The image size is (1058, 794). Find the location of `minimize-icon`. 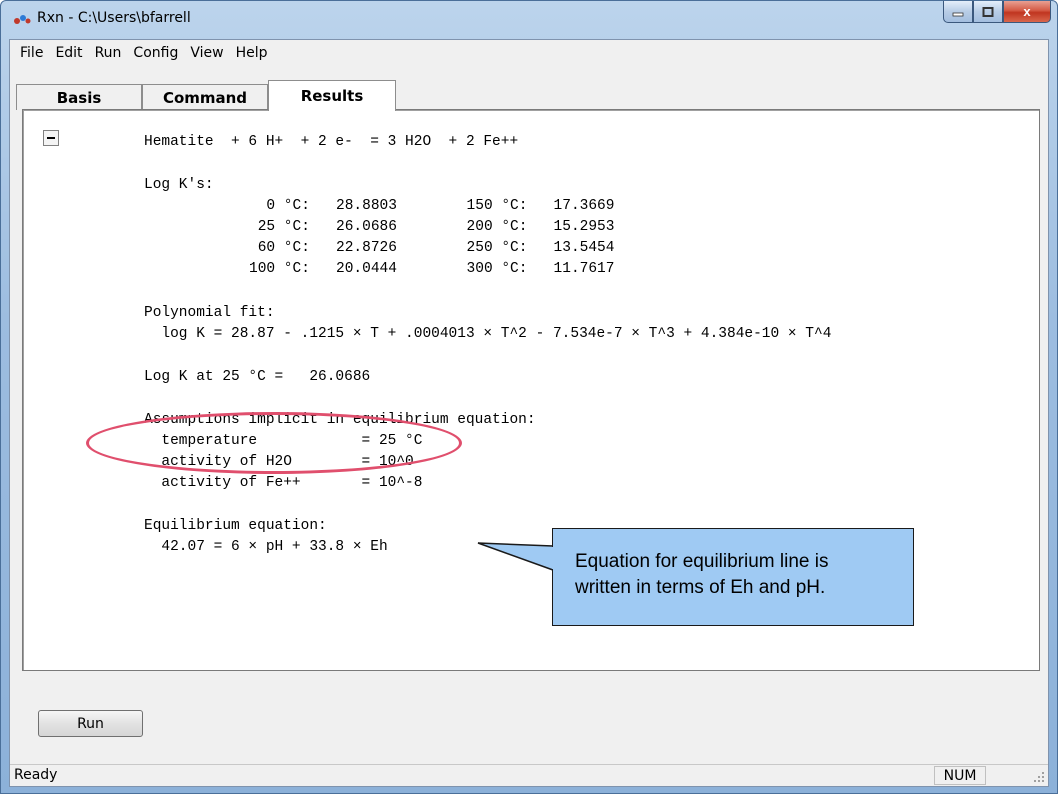

minimize-icon is located at coordinates (958, 14).